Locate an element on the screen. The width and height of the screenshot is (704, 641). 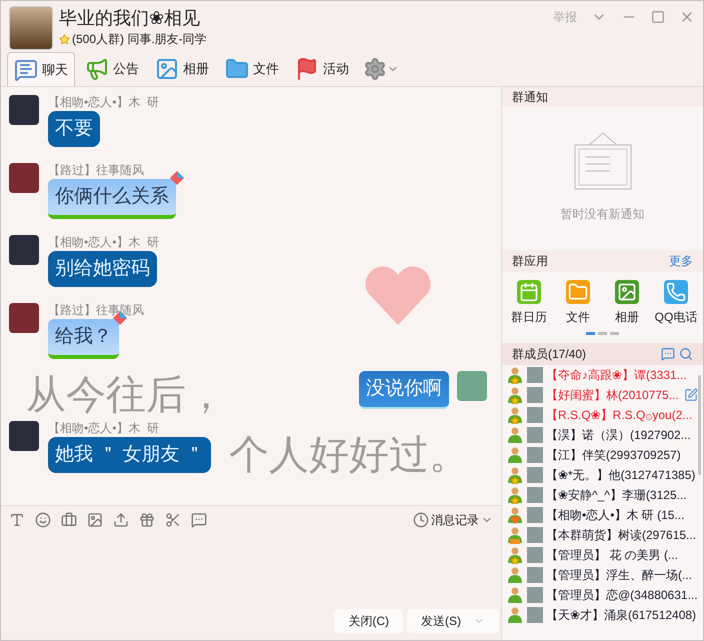
app-item: QQ电话 is located at coordinates (676, 303).